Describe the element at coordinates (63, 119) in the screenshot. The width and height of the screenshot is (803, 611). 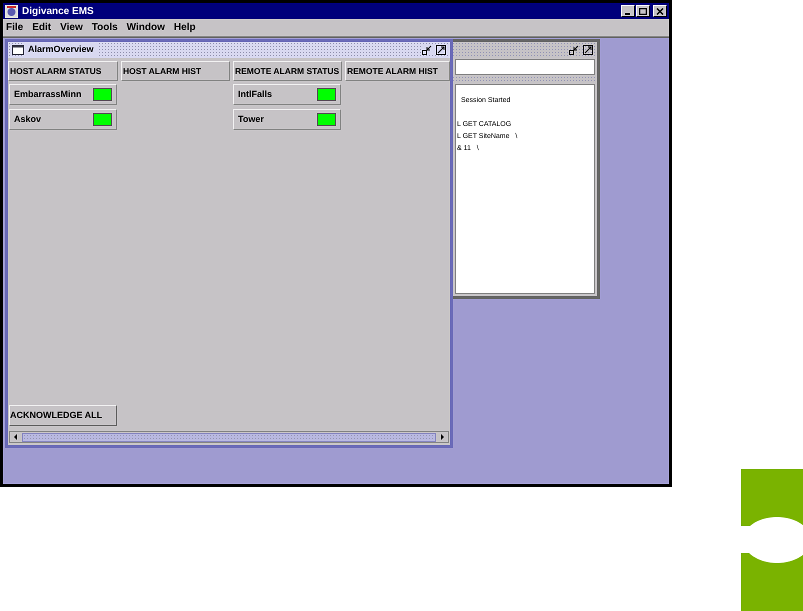
I see `alarm-site-button: Askov` at that location.